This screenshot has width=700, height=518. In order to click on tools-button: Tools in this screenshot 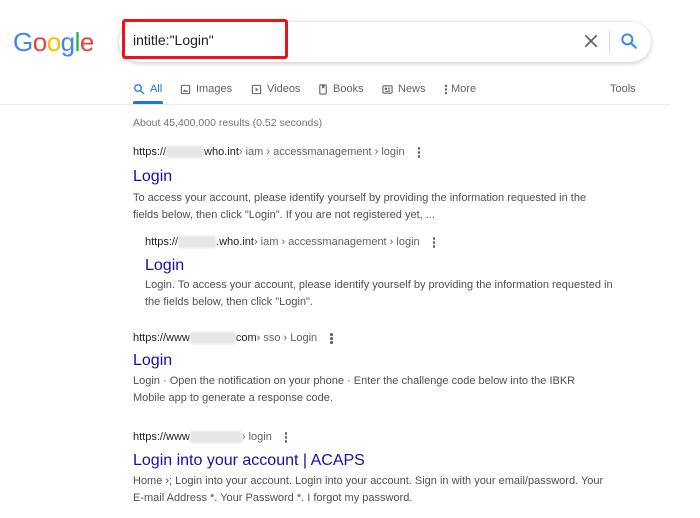, I will do `click(623, 89)`.